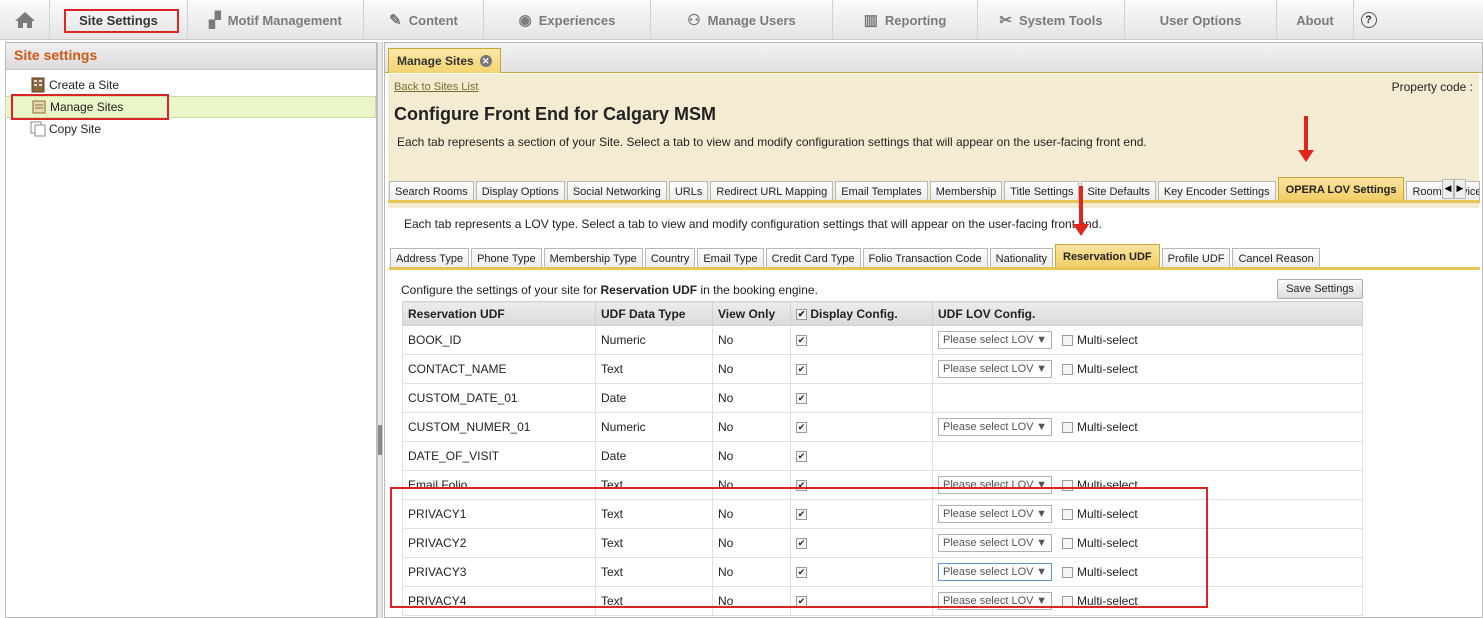 The image size is (1483, 618). I want to click on tab-phone-type: Phone Type, so click(506, 258).